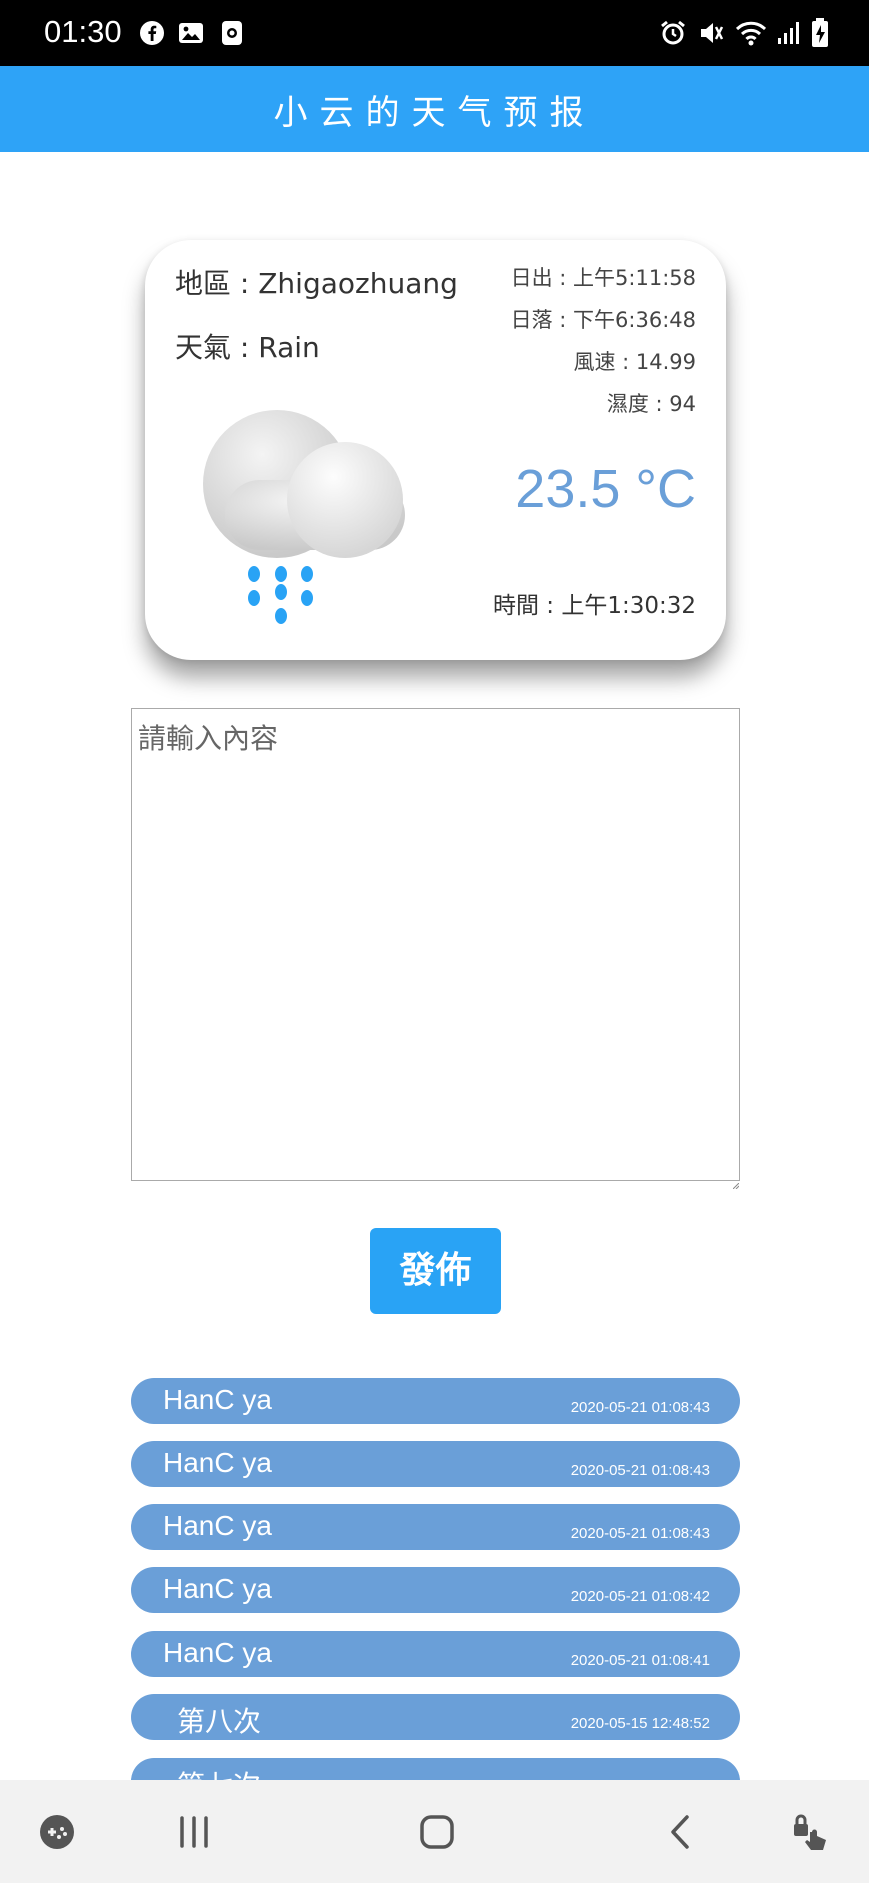 This screenshot has height=1883, width=869. I want to click on navigation-bar, so click(434, 1831).